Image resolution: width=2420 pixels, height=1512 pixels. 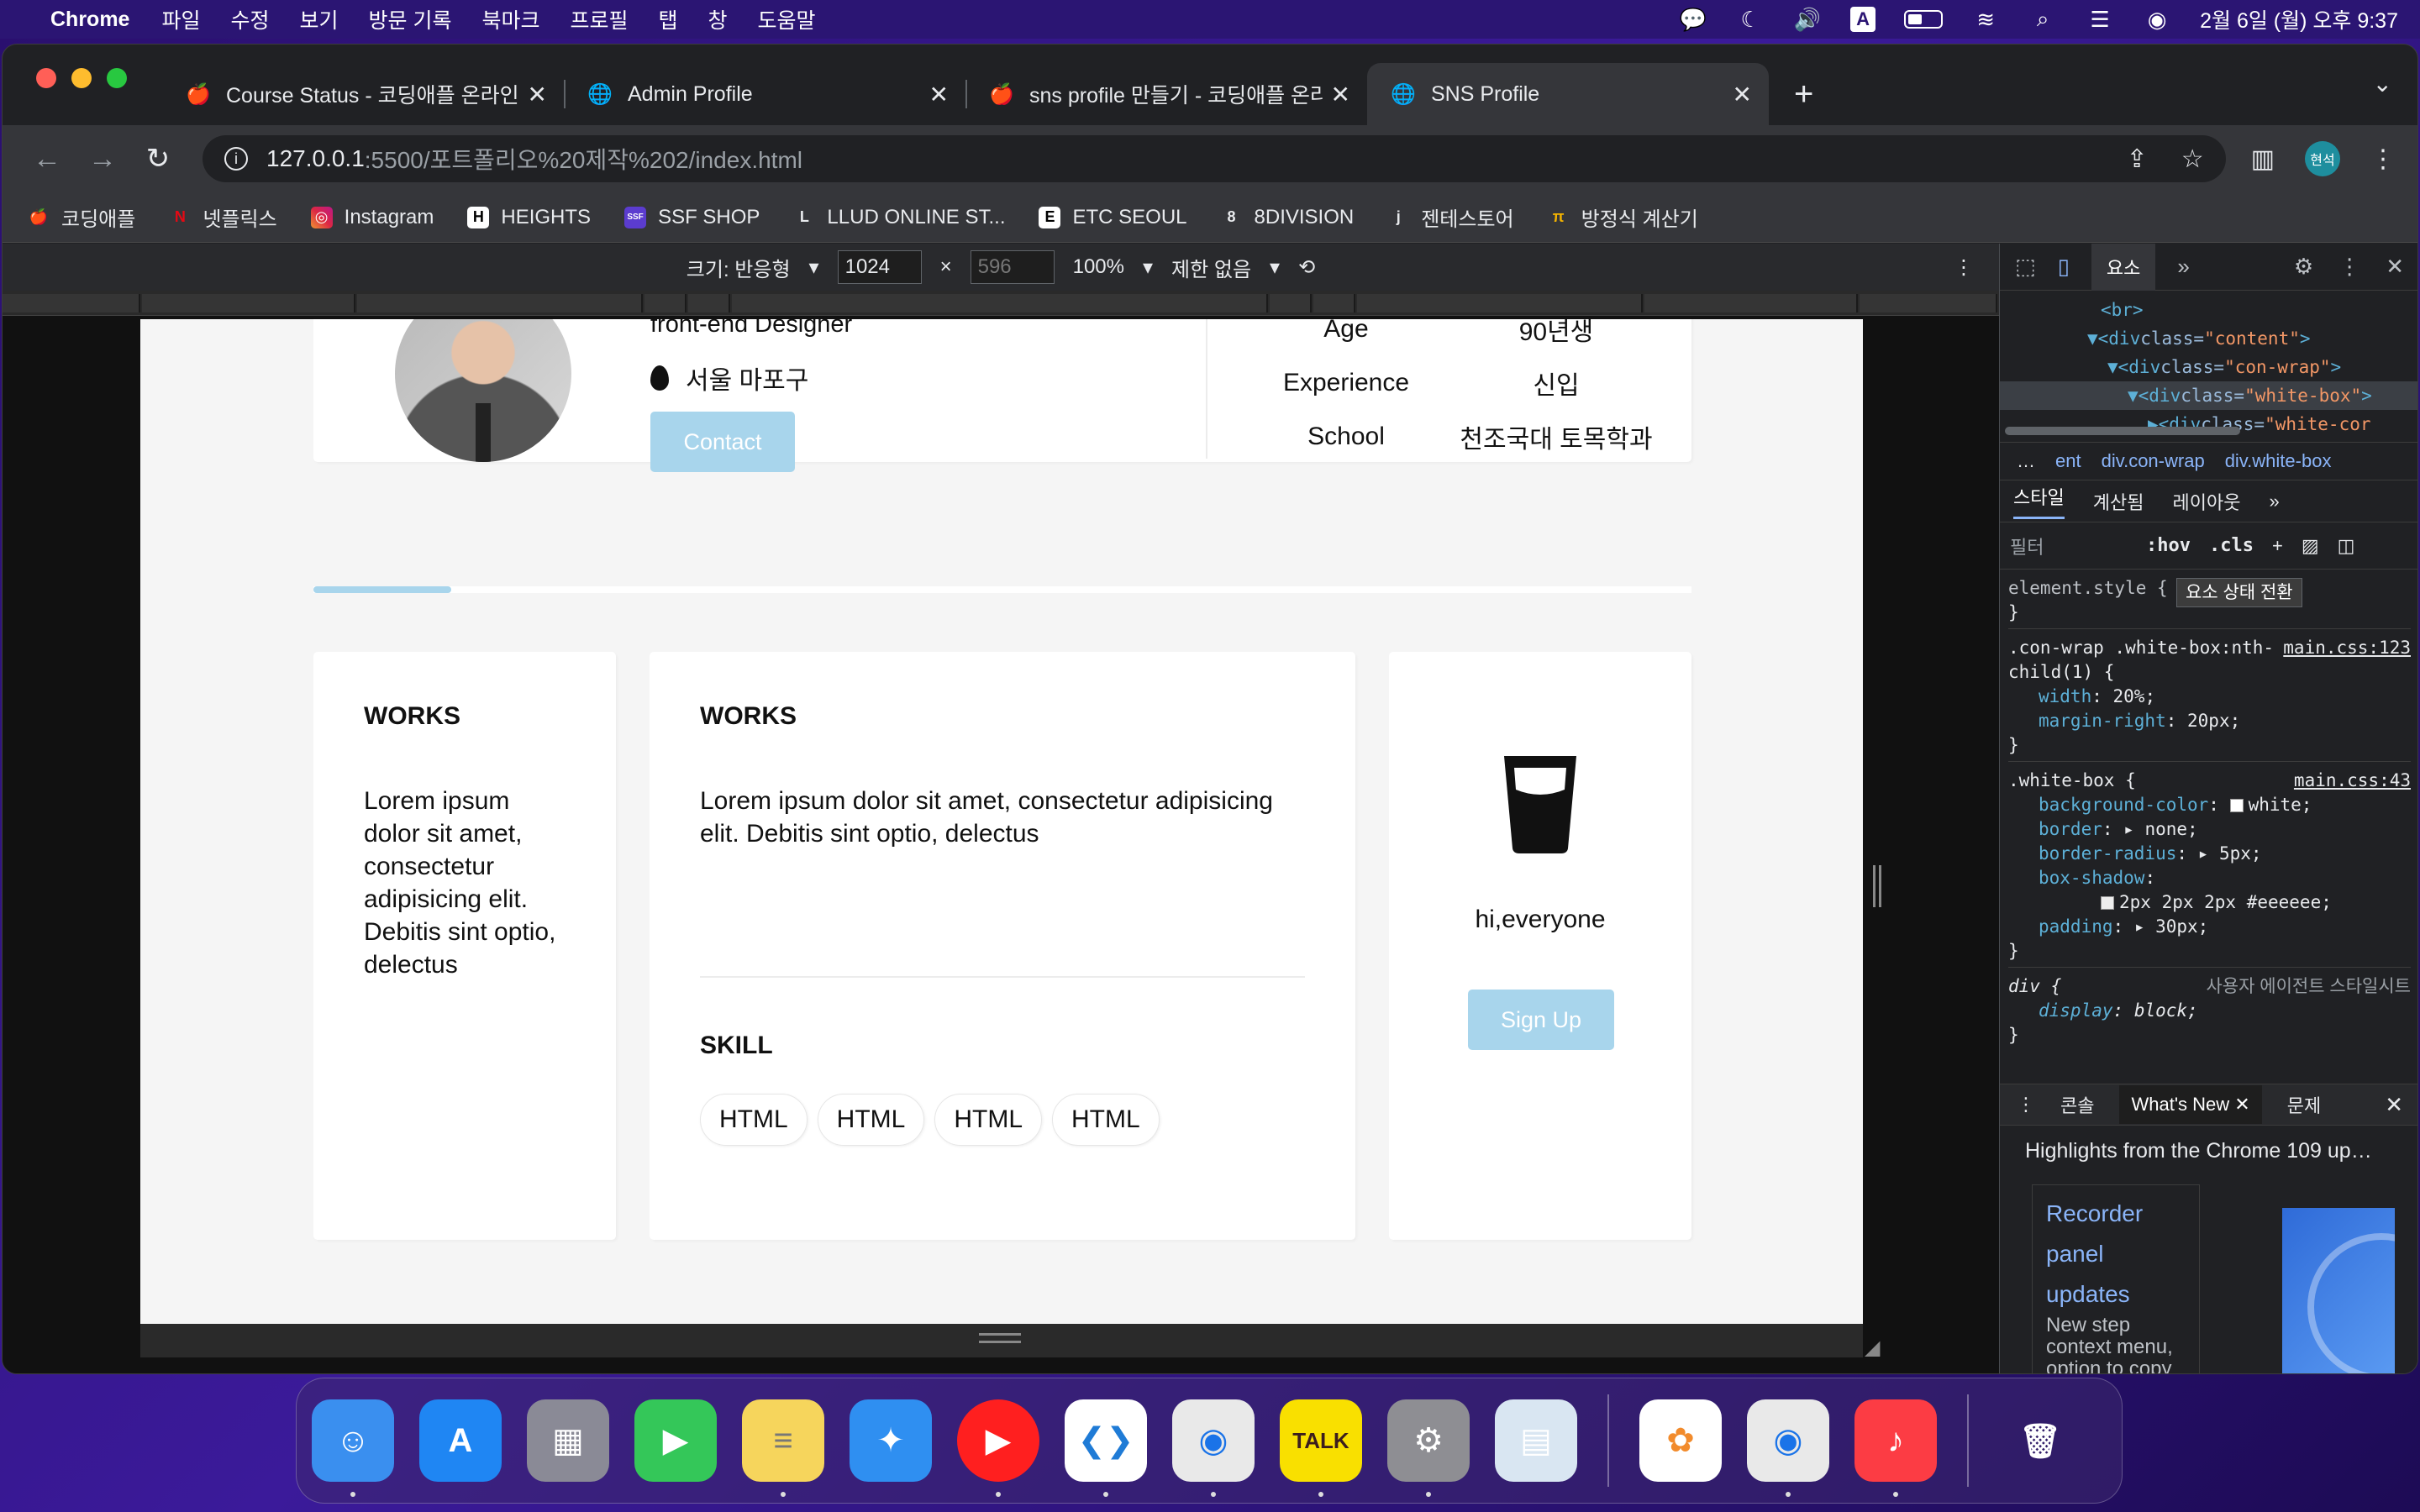 I want to click on css-property-continued: 2px 2px 2px #eeeeee;, so click(x=2209, y=902).